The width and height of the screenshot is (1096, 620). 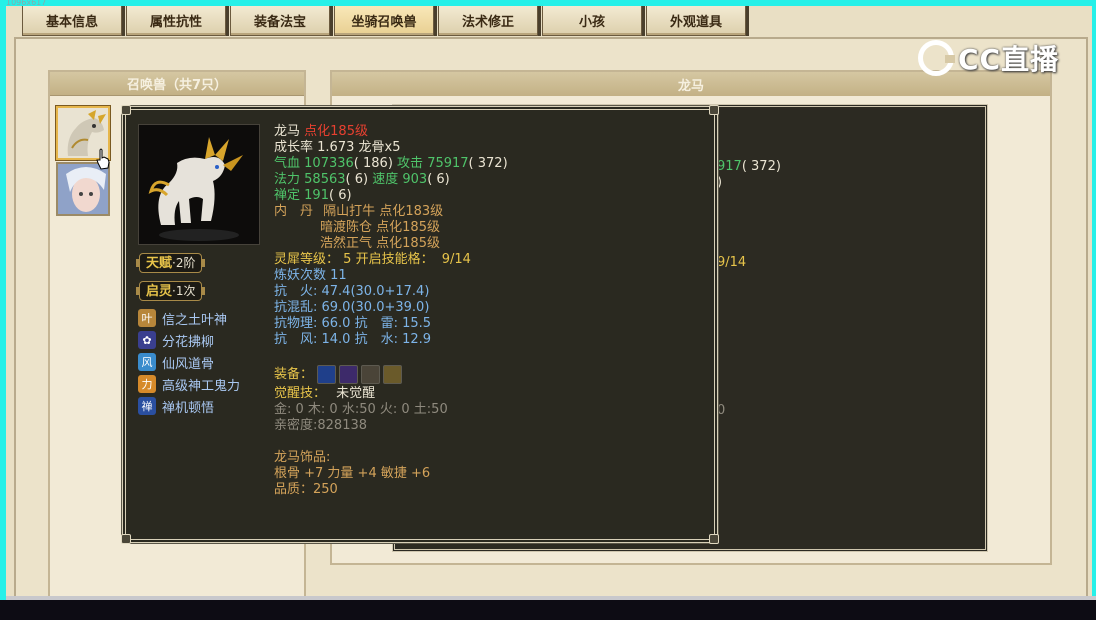 What do you see at coordinates (936, 58) in the screenshot?
I see `cc-logo-icon` at bounding box center [936, 58].